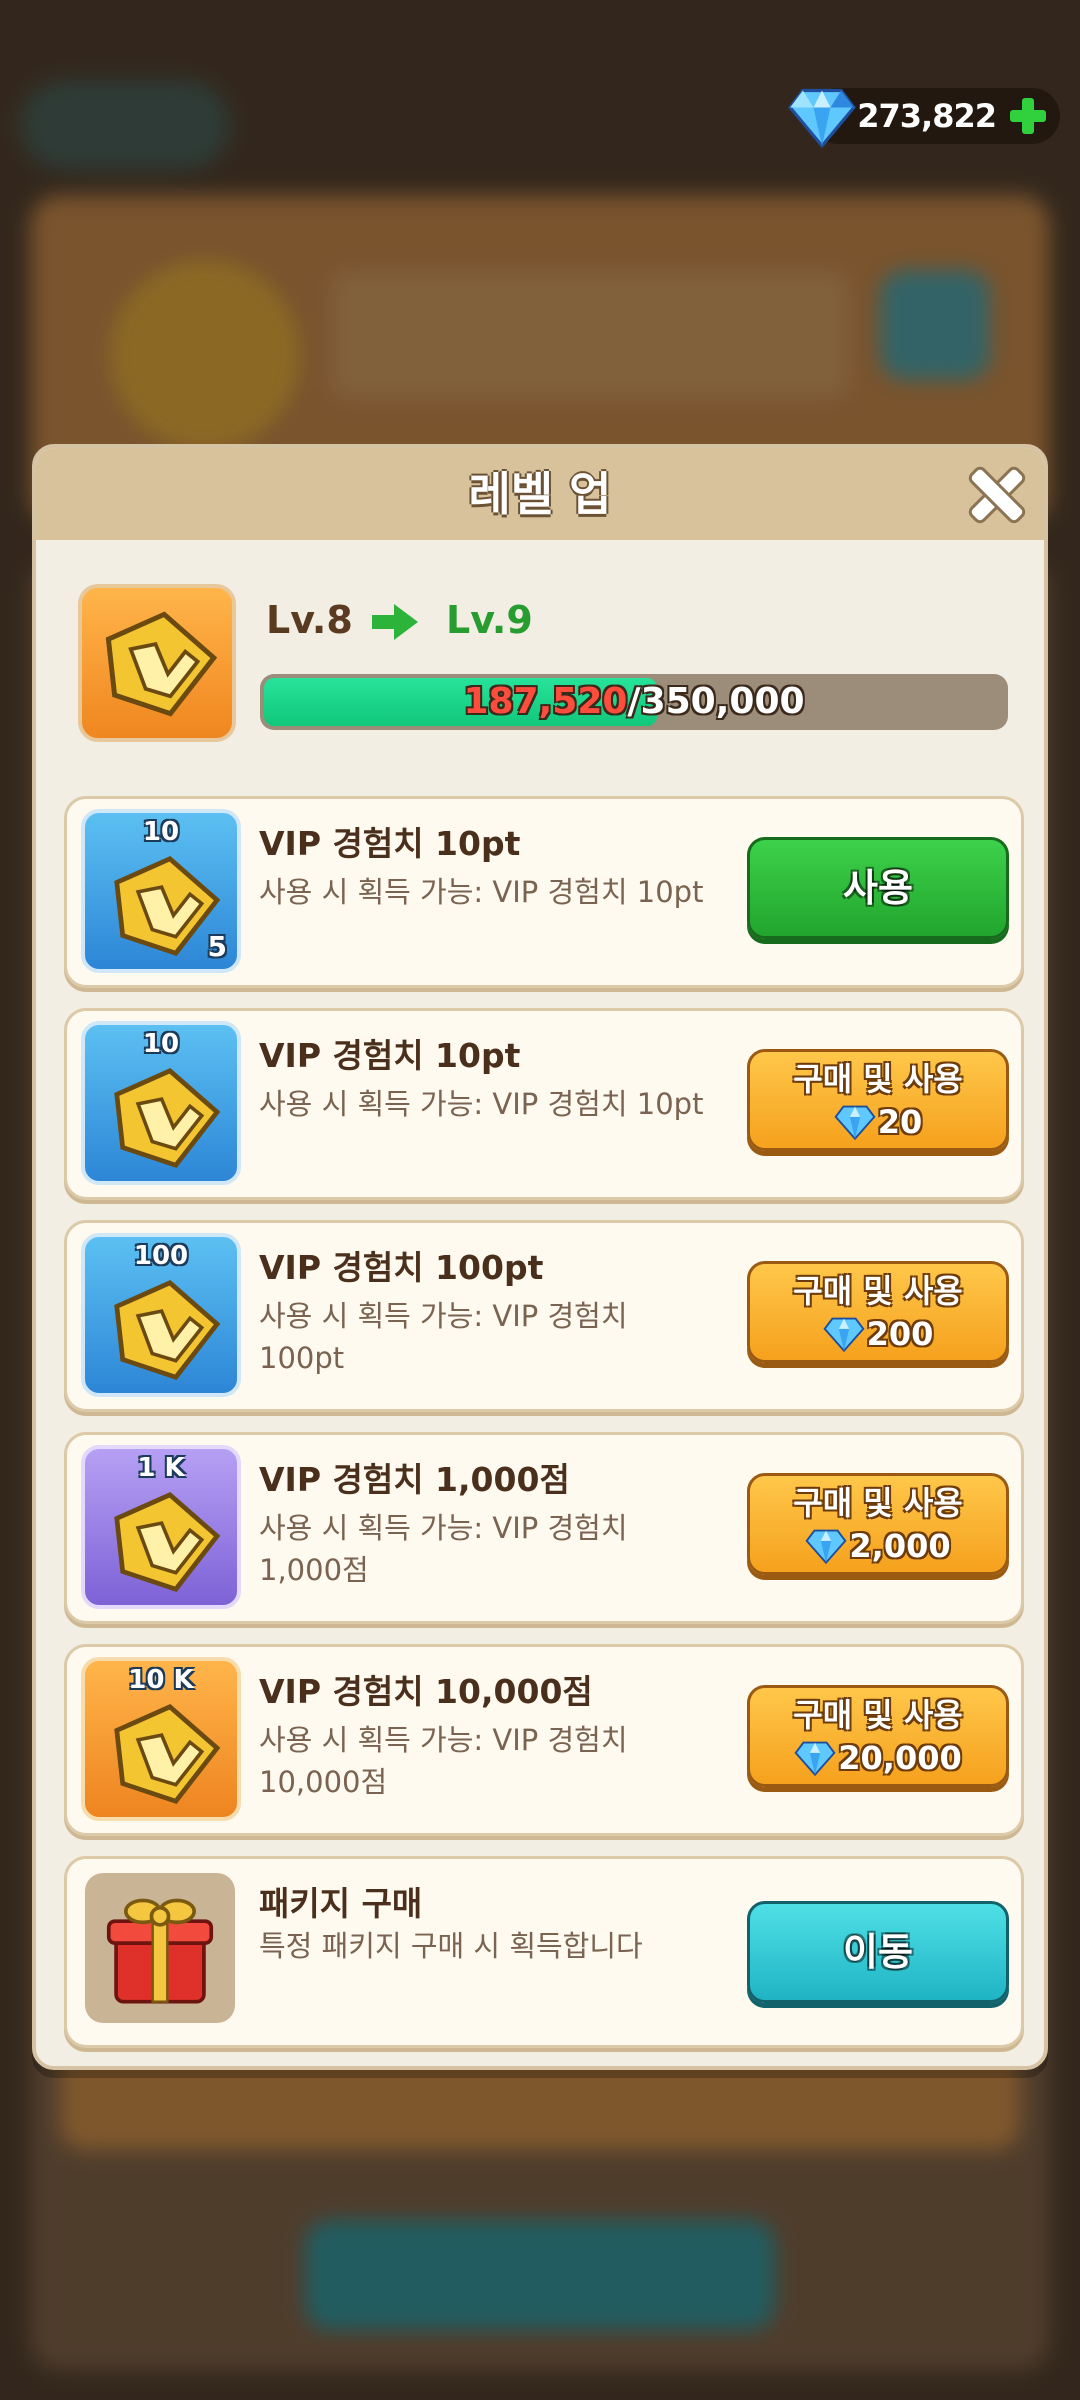  Describe the element at coordinates (900, 1546) in the screenshot. I see `price-value: 2,000` at that location.